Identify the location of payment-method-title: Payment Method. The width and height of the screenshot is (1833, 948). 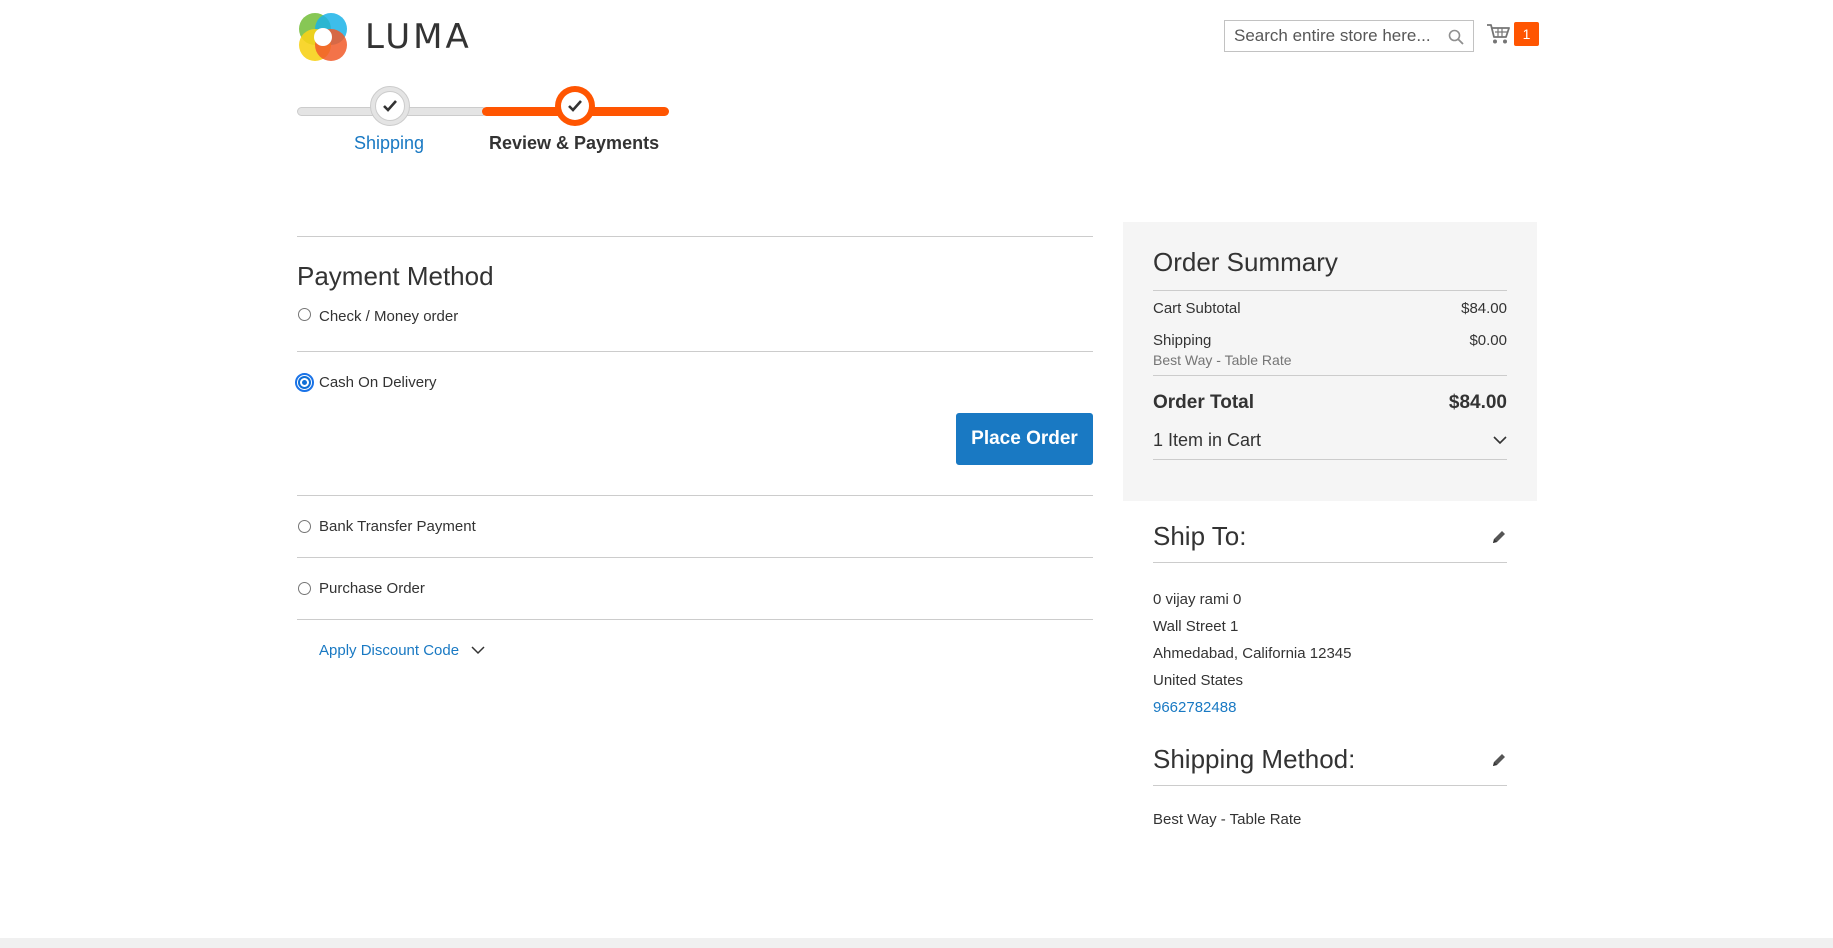
(395, 276).